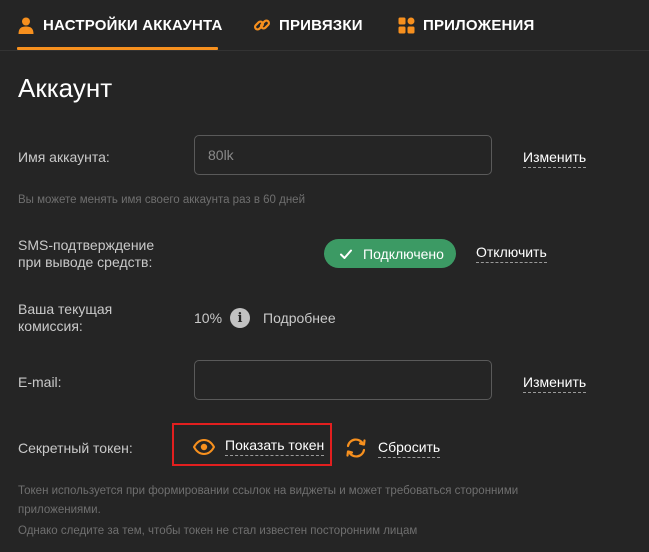 The height and width of the screenshot is (552, 649). What do you see at coordinates (299, 318) in the screenshot?
I see `commission-more-link: Подробнее` at bounding box center [299, 318].